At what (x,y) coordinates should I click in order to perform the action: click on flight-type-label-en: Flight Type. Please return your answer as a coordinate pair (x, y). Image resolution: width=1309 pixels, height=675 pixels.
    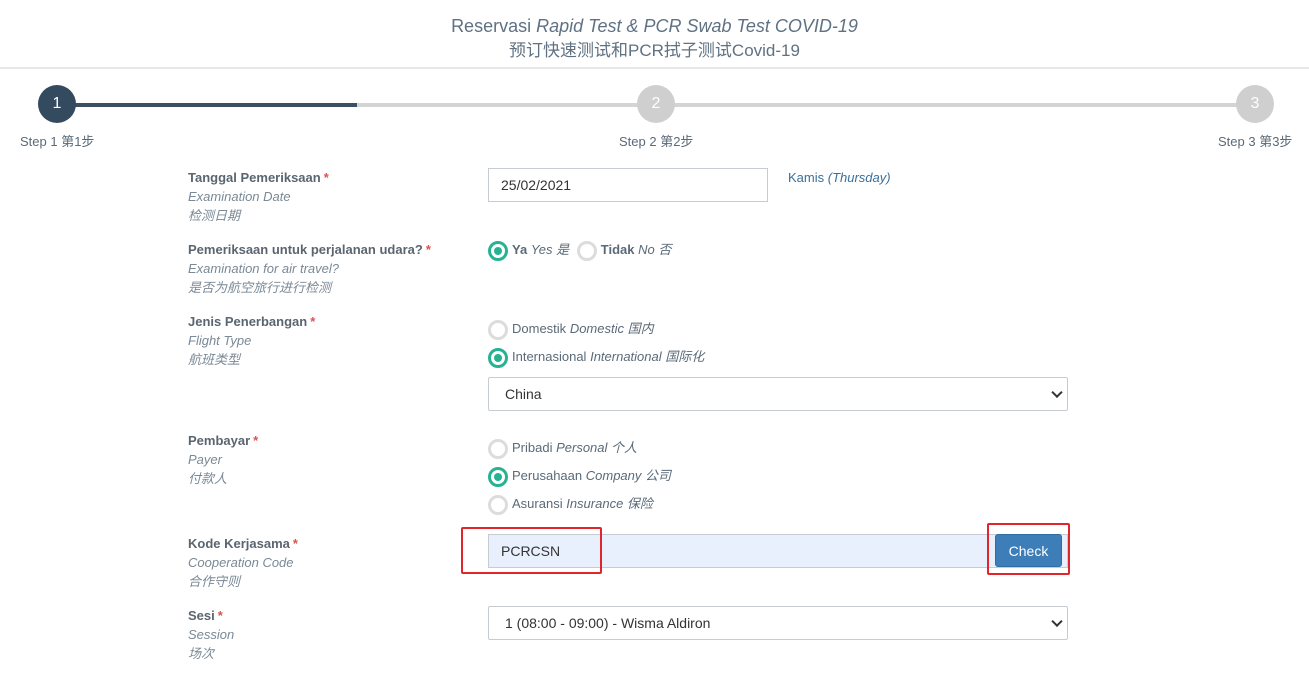
    Looking at the image, I should click on (220, 340).